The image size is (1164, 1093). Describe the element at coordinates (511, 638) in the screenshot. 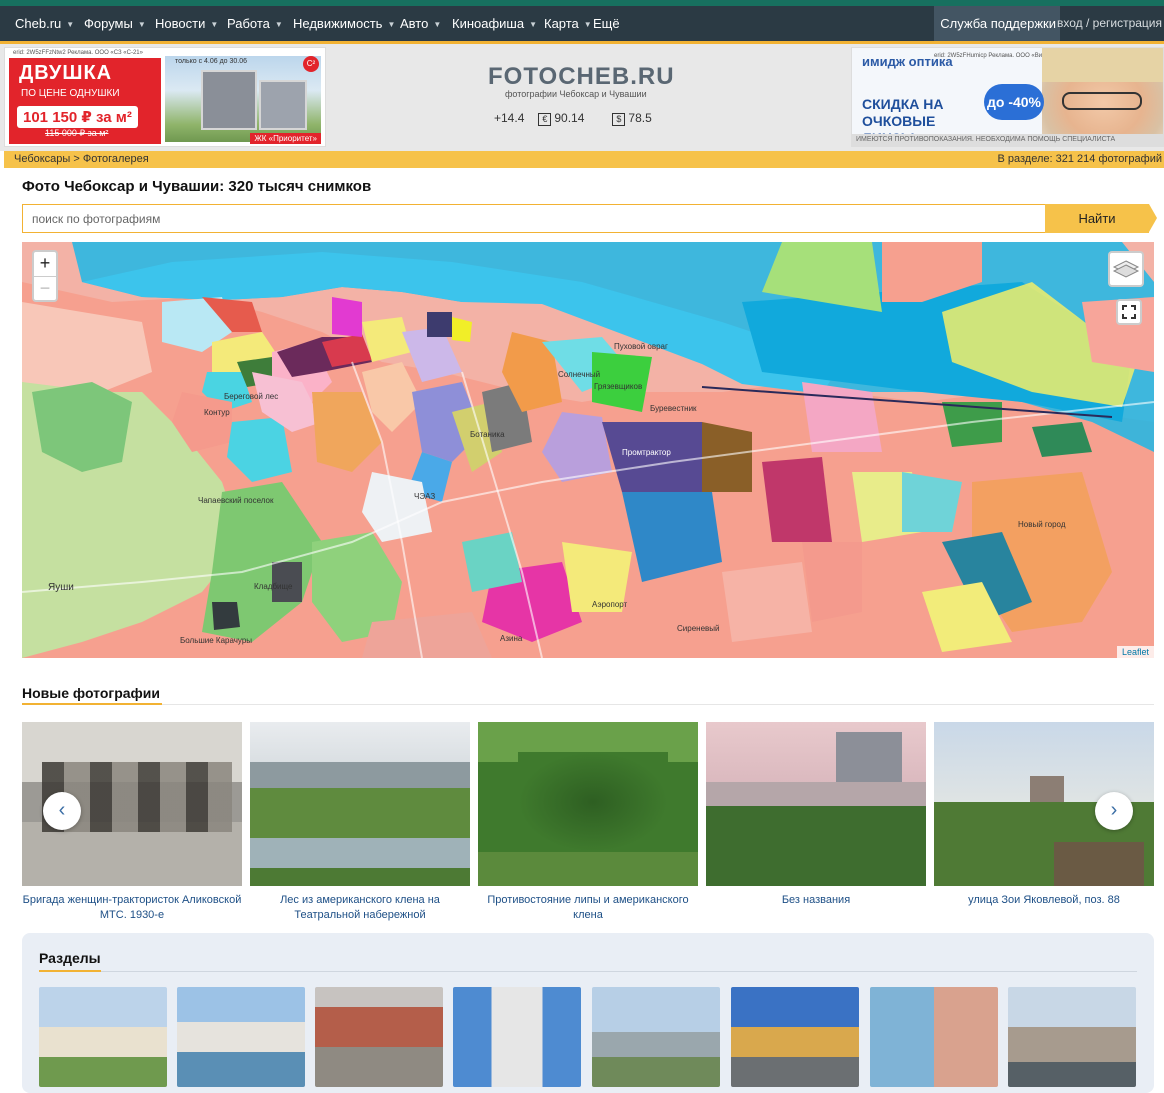

I see `map-label: Азина` at that location.